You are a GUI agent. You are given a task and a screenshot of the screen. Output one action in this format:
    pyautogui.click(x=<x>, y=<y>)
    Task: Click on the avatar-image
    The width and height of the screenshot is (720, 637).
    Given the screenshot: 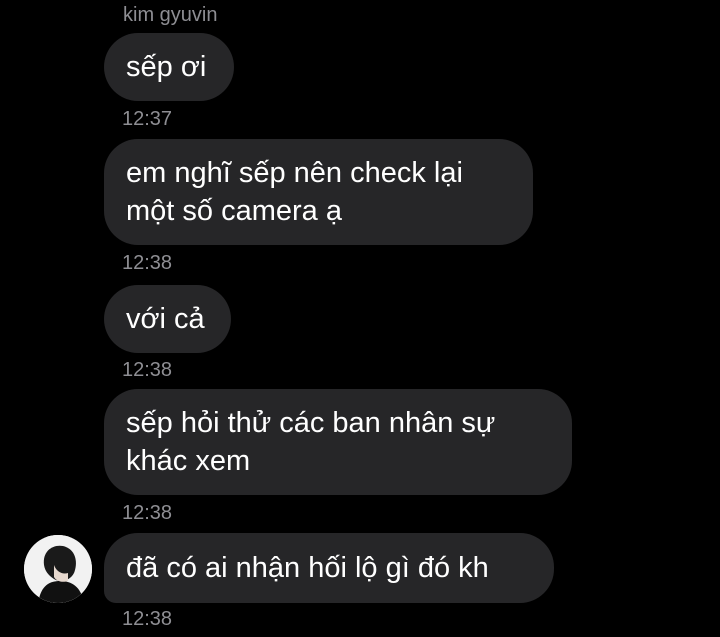 What is the action you would take?
    pyautogui.click(x=58, y=569)
    